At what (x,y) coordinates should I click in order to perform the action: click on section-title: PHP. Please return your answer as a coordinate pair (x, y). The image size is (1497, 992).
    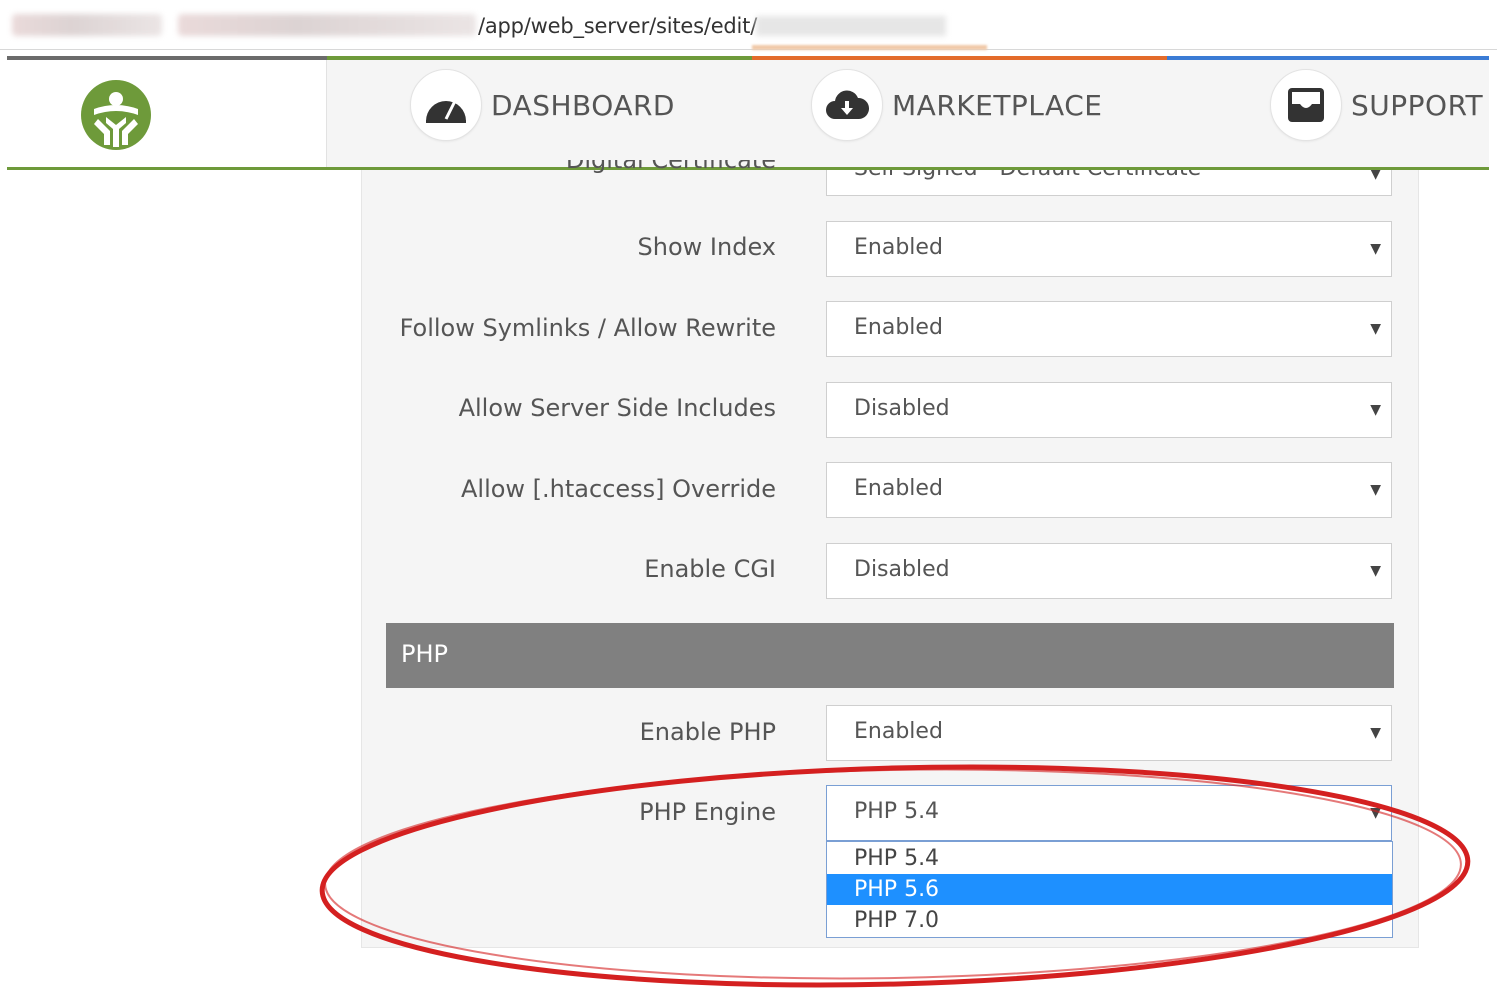
    Looking at the image, I should click on (424, 654).